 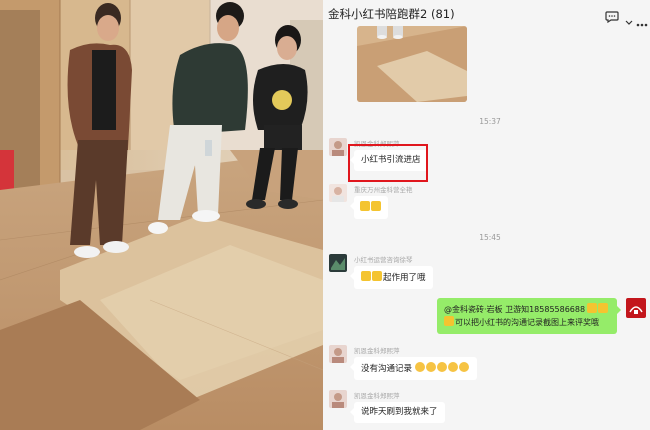 I want to click on self-avatar, so click(x=636, y=308).